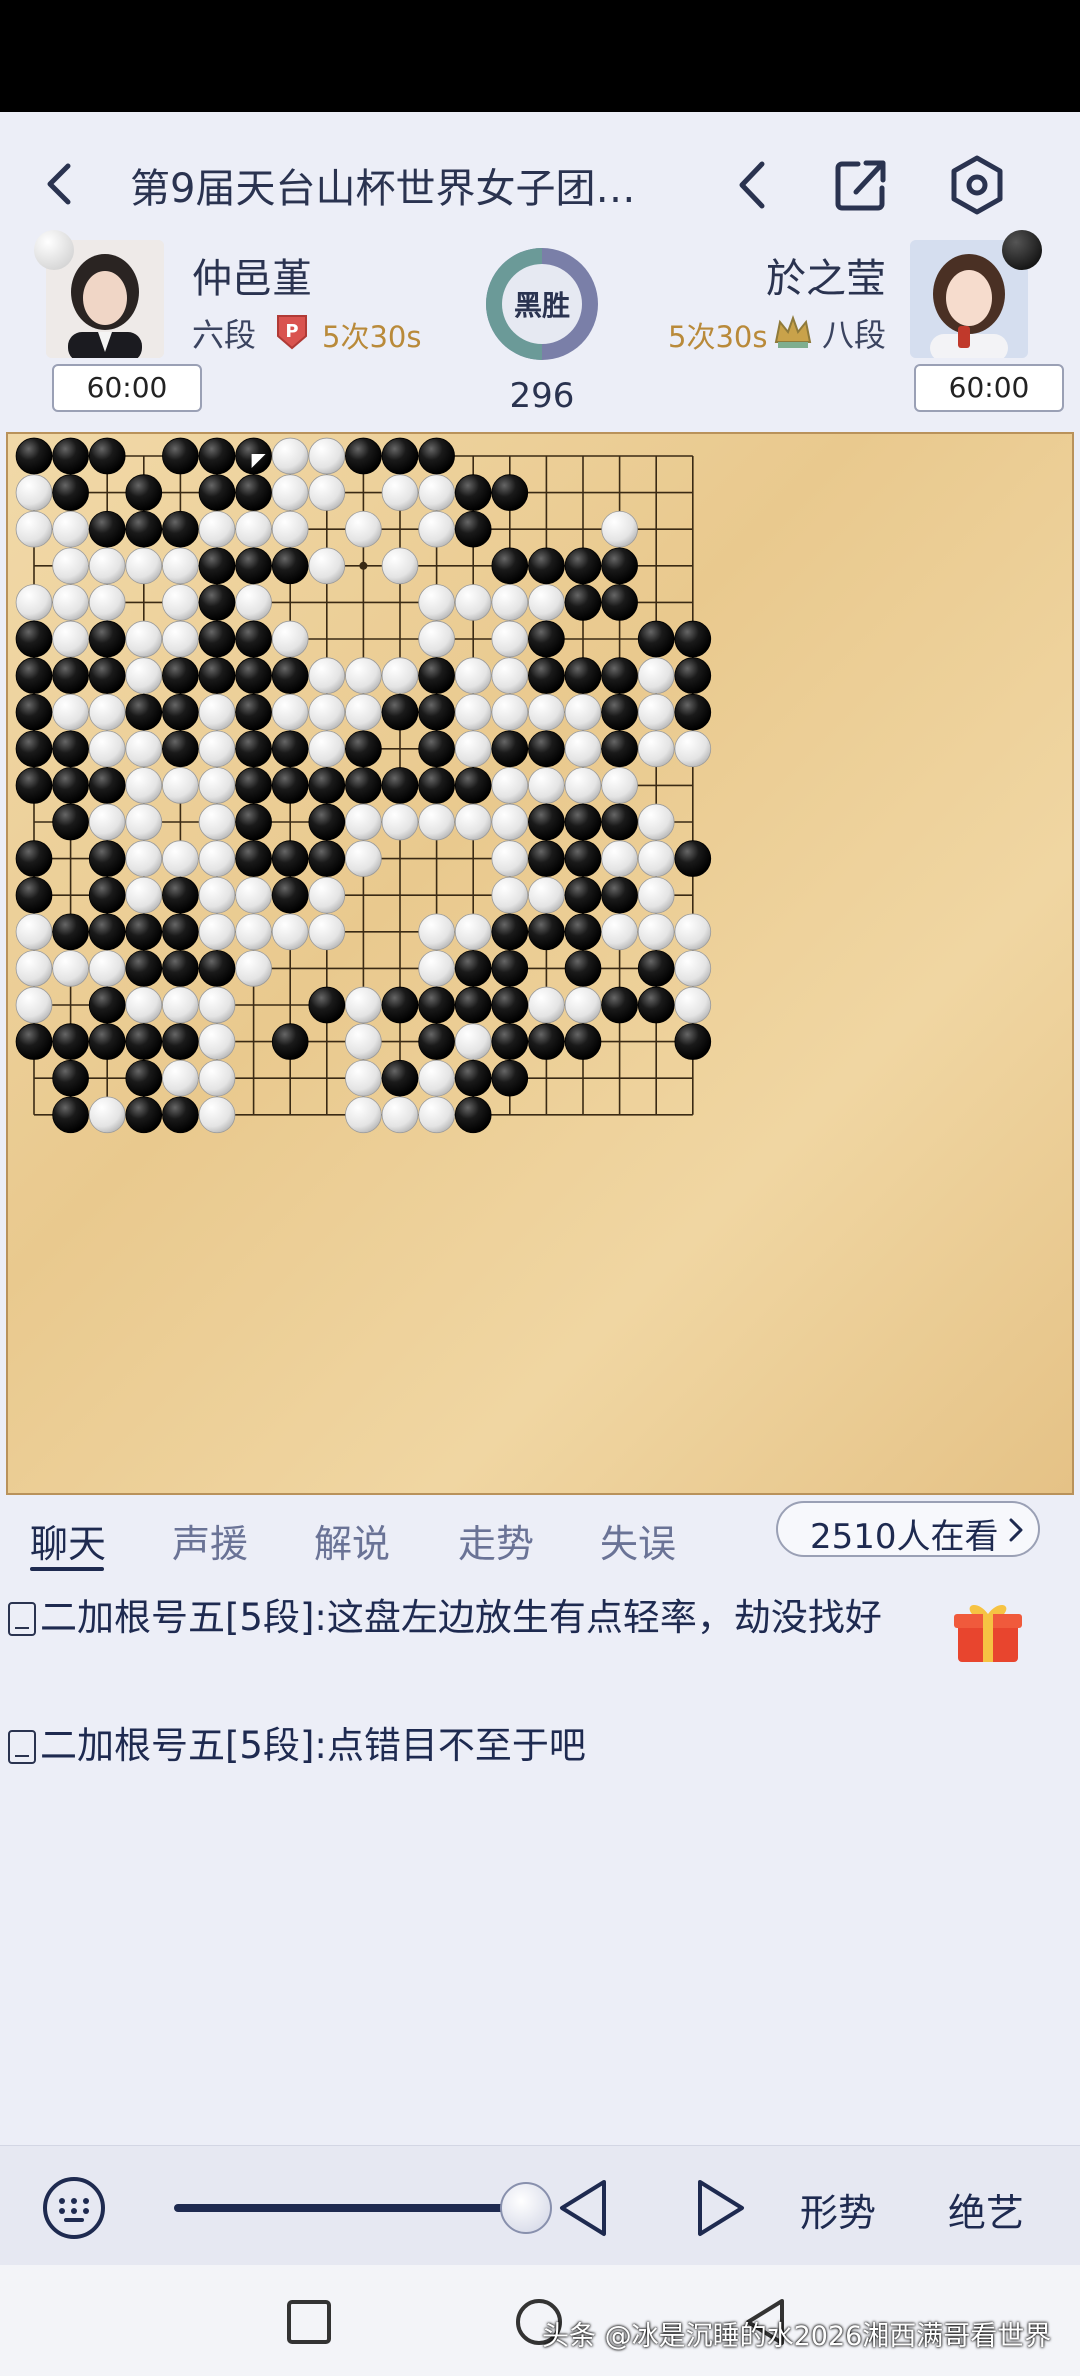 The image size is (1080, 2376). I want to click on recents-square-icon, so click(309, 2322).